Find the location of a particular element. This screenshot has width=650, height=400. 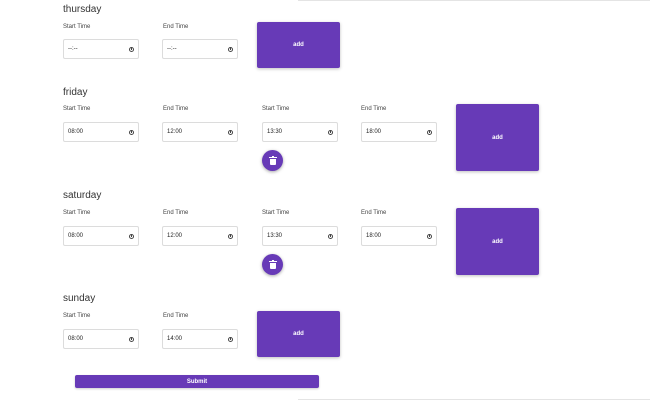

thursday-add-button: add is located at coordinates (298, 45).